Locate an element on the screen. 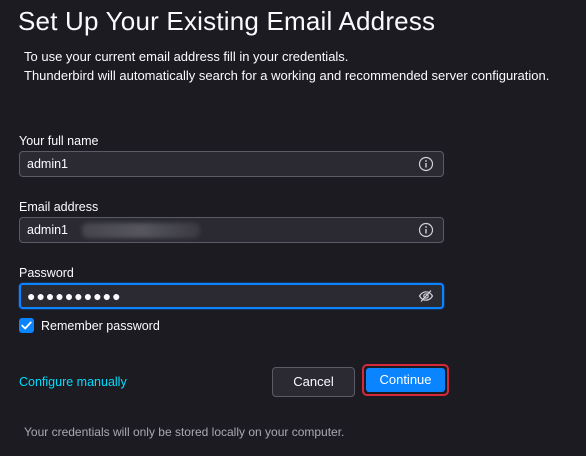 Image resolution: width=586 pixels, height=456 pixels. remember-password-checkbox is located at coordinates (26, 325).